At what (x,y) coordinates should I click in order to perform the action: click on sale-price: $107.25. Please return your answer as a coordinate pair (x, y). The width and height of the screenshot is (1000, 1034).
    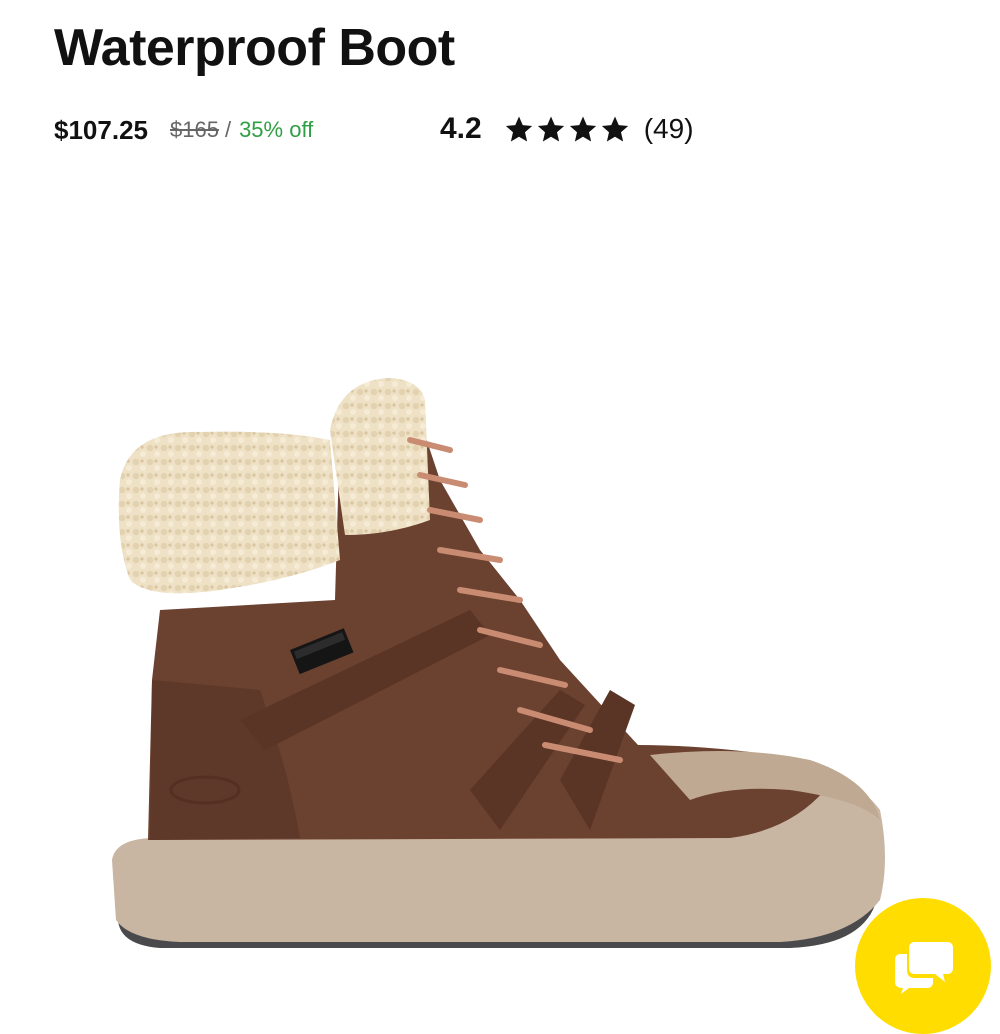
    Looking at the image, I should click on (101, 129).